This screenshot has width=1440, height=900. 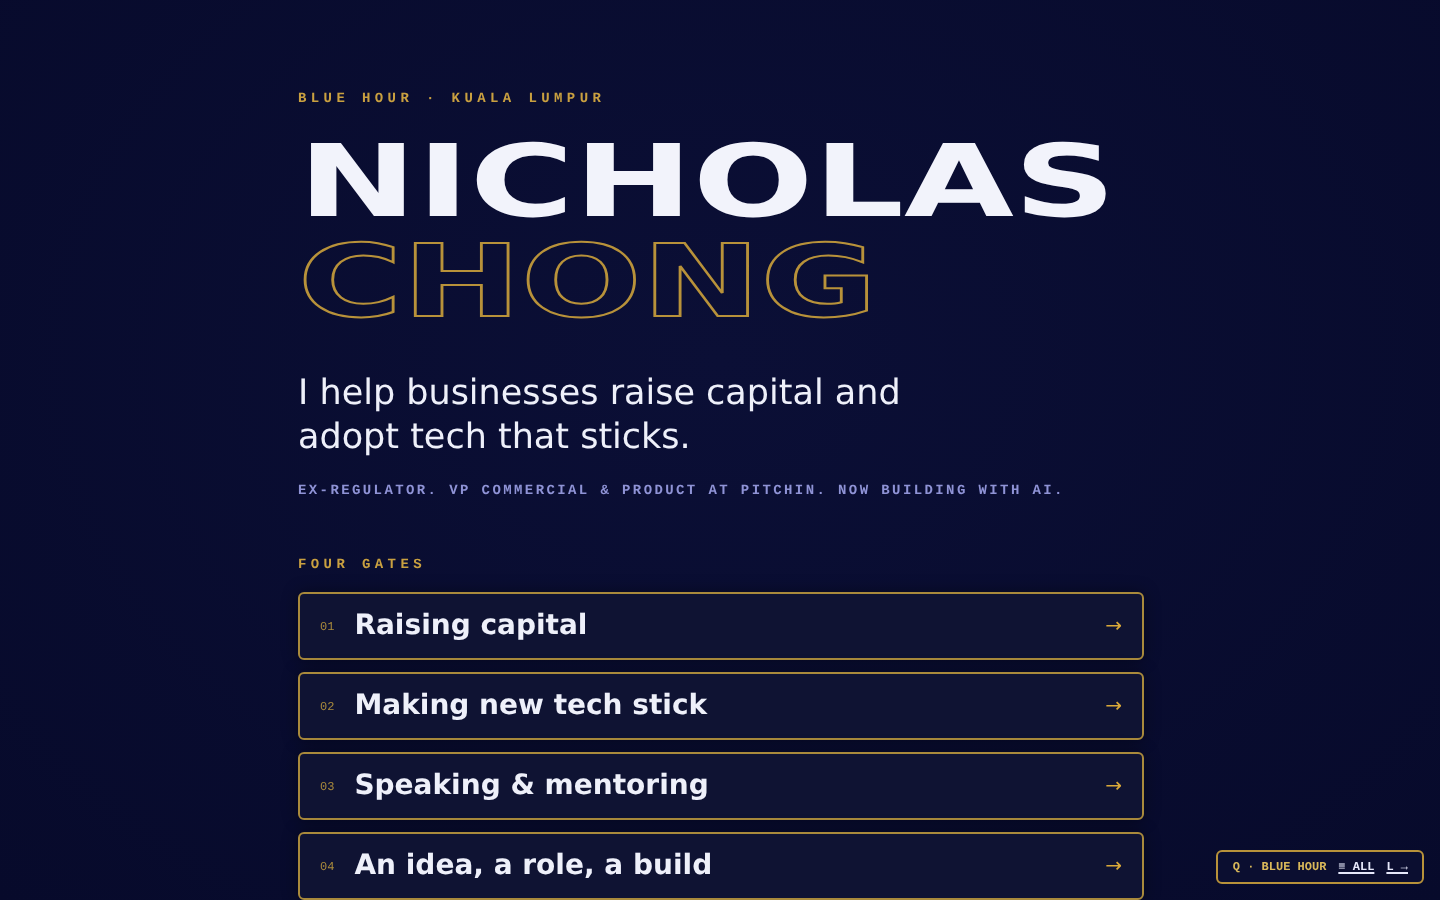 What do you see at coordinates (707, 181) in the screenshot?
I see `first-name-heading: NICHOLAS` at bounding box center [707, 181].